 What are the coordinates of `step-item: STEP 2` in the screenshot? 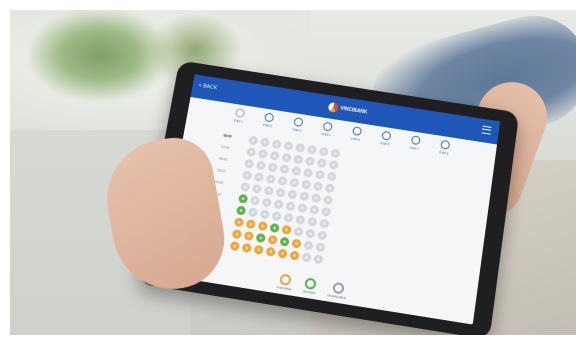 It's located at (267, 123).